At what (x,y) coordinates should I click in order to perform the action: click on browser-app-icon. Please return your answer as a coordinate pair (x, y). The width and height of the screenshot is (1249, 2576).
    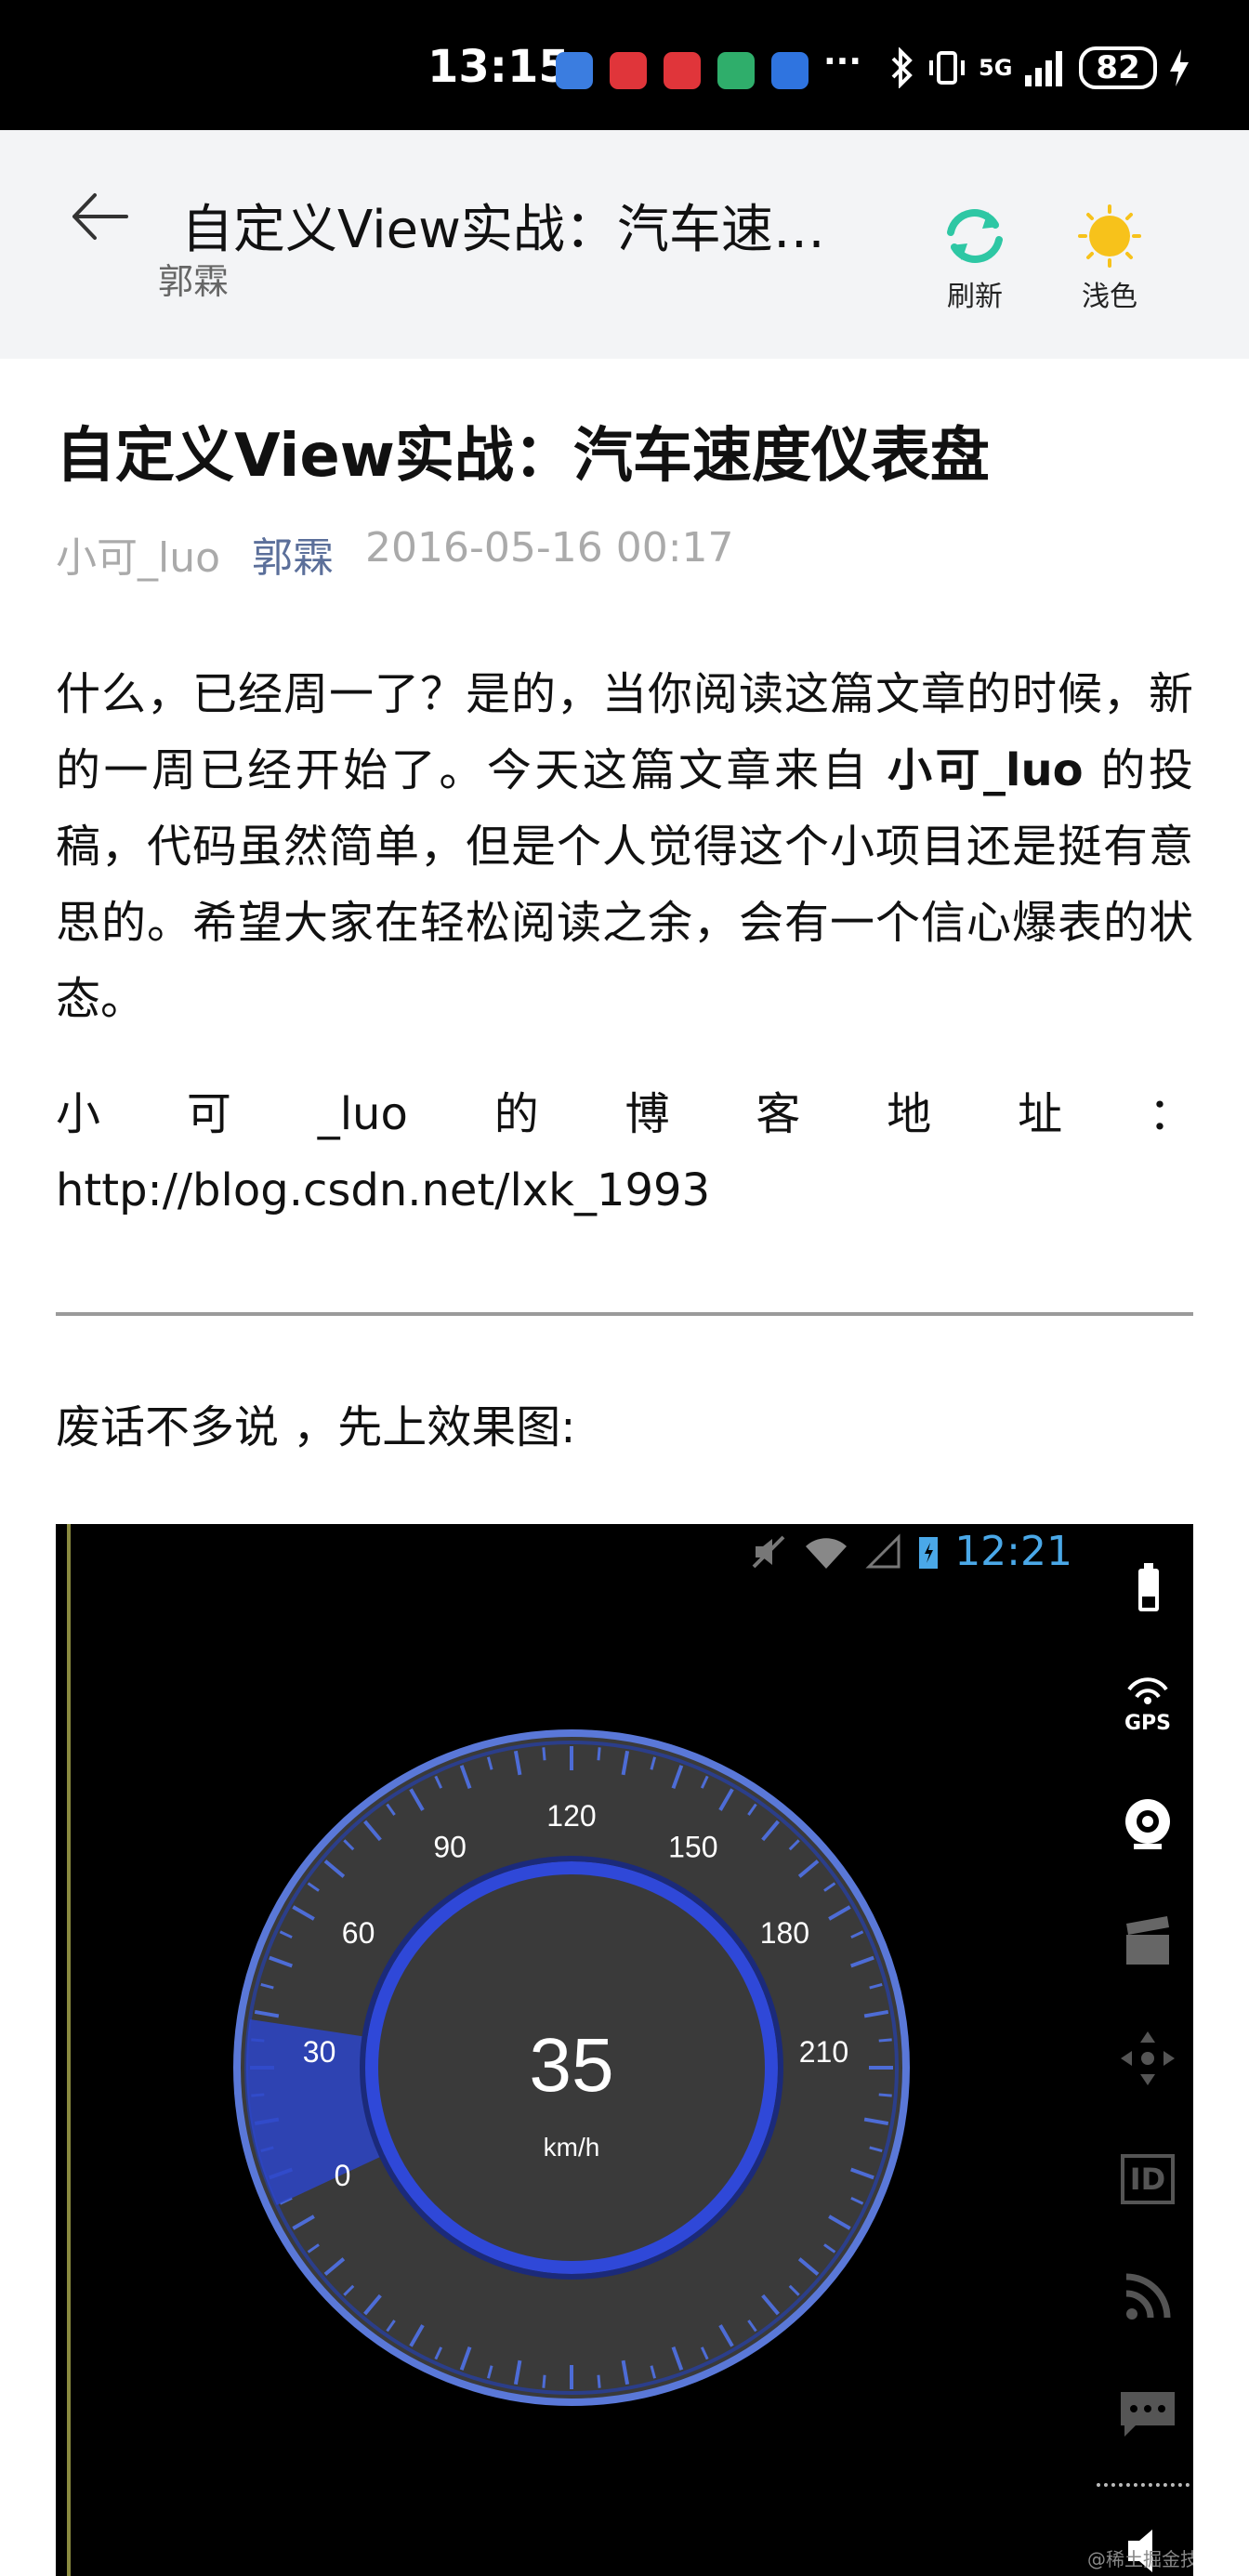
    Looking at the image, I should click on (790, 70).